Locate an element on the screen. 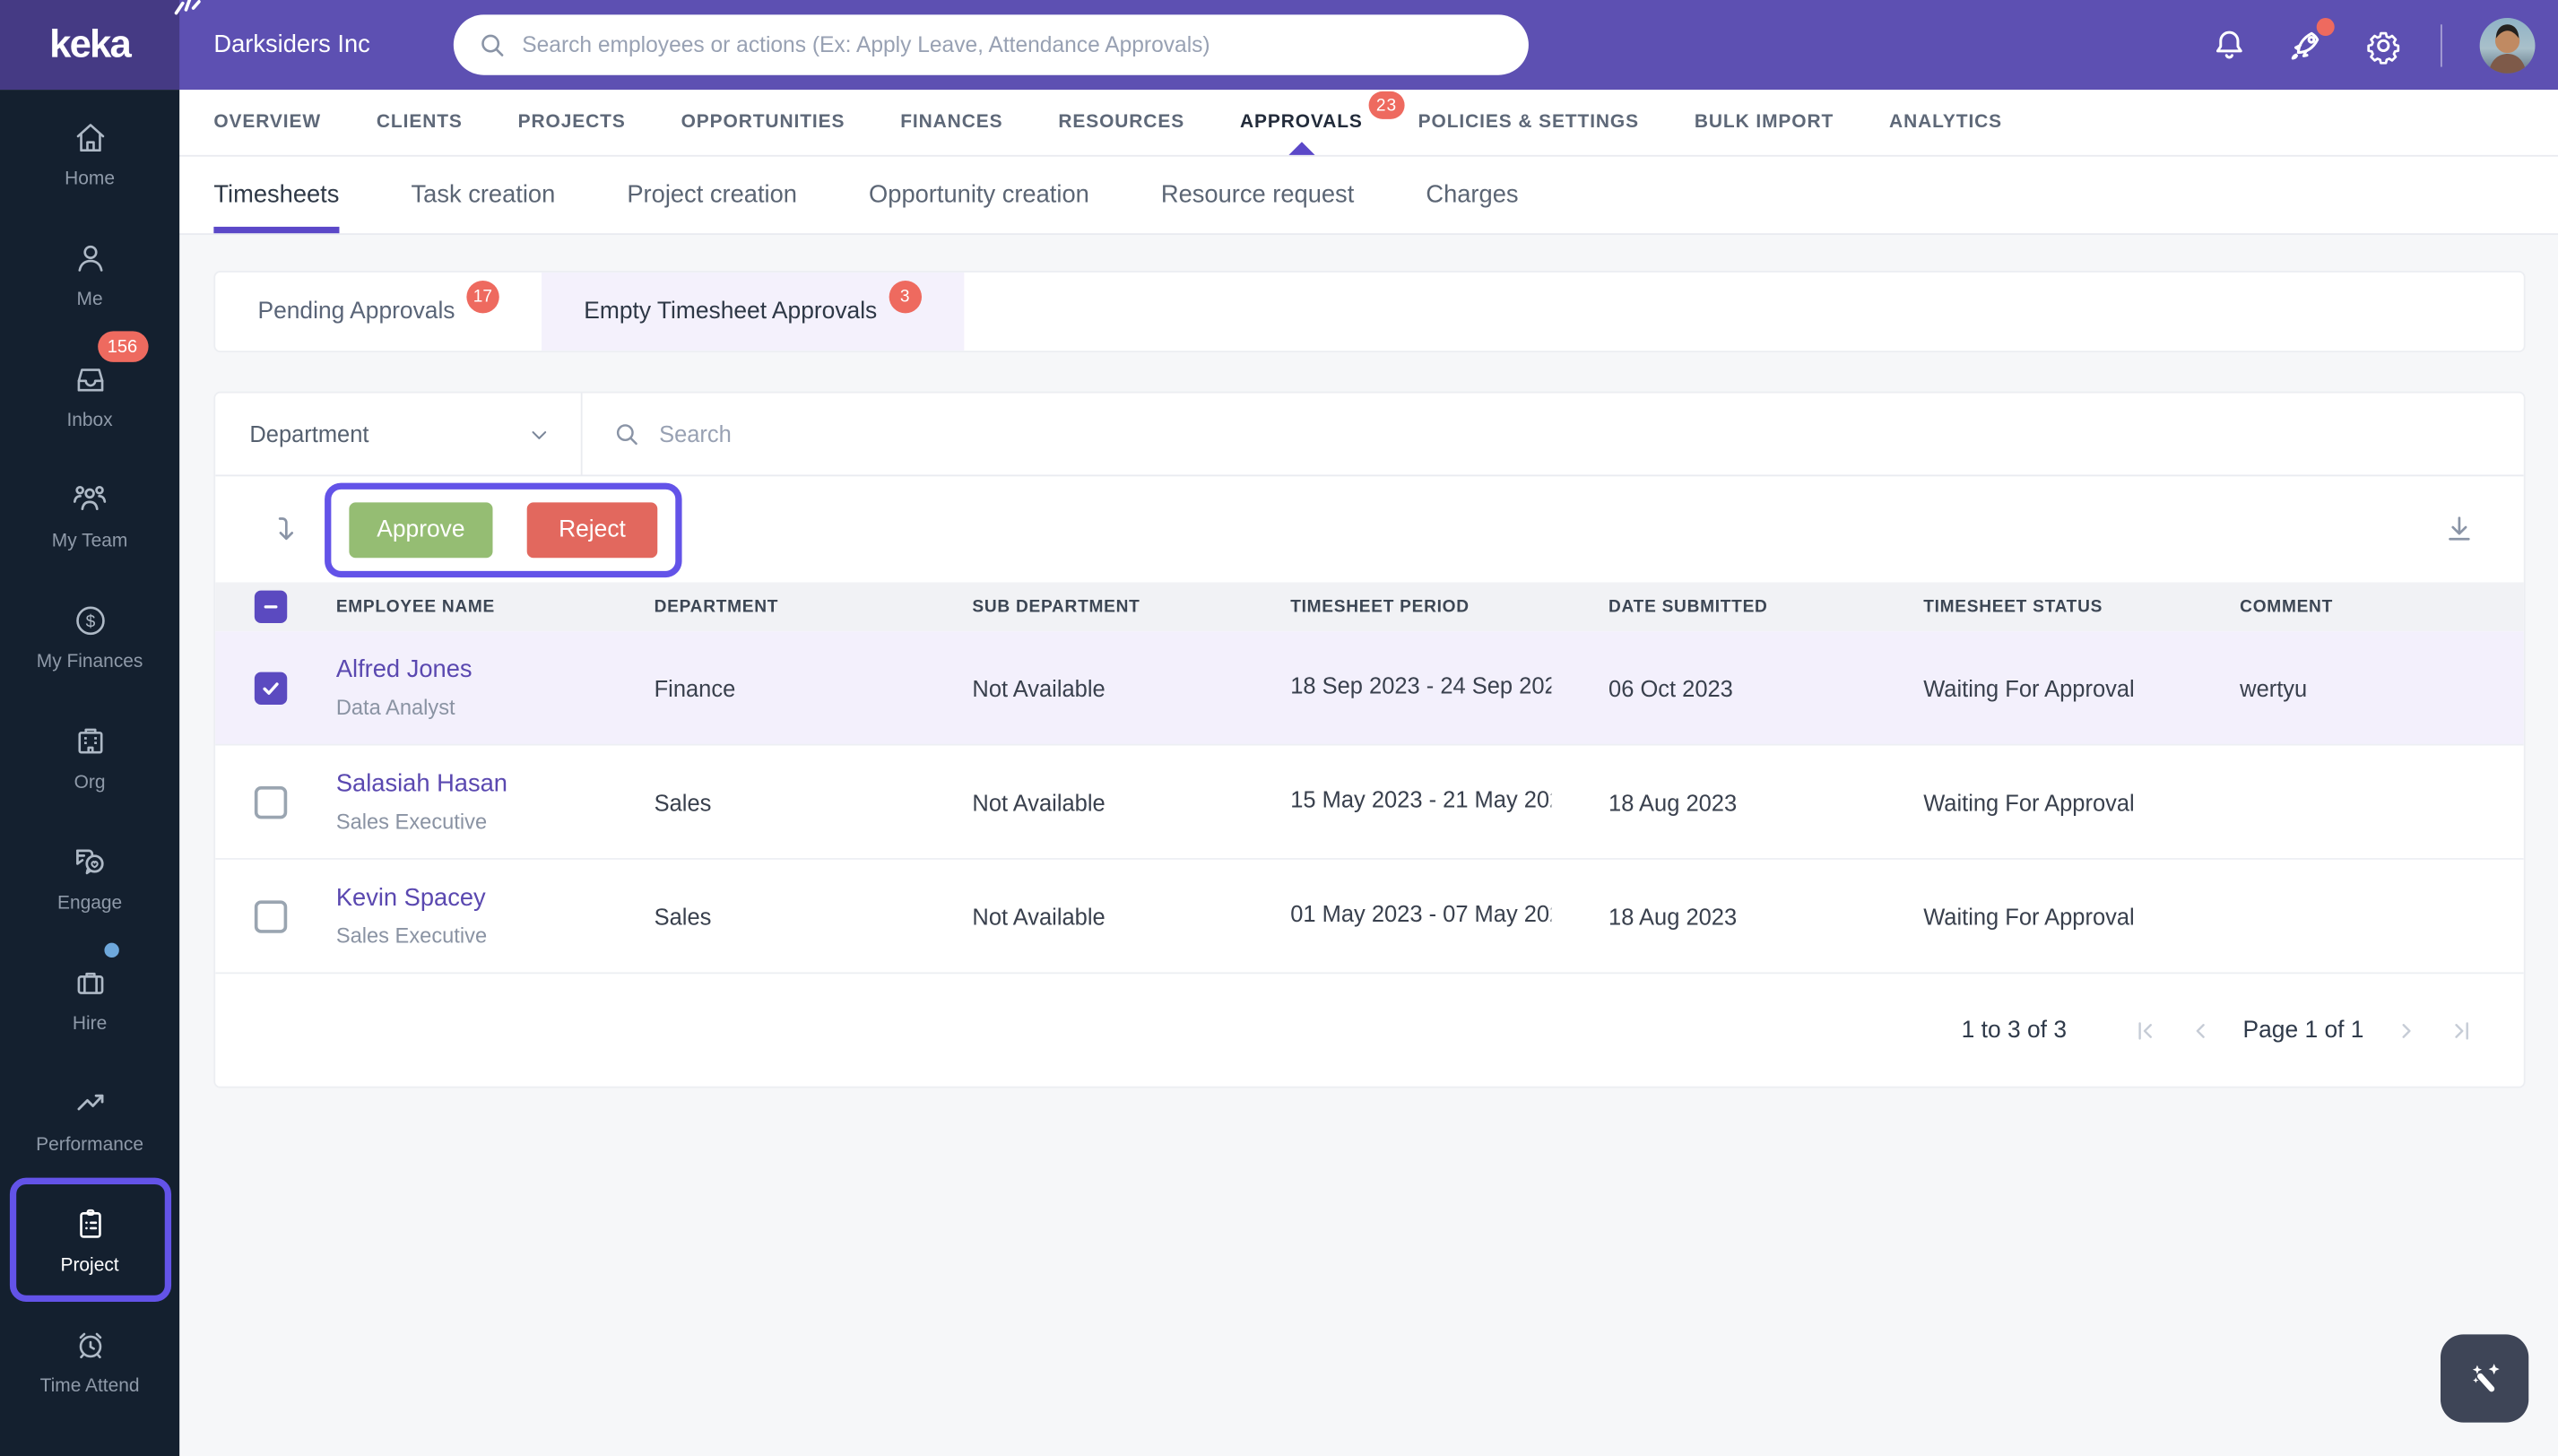 The width and height of the screenshot is (2558, 1456). topbar: keka Darksiders Inc is located at coordinates (1279, 45).